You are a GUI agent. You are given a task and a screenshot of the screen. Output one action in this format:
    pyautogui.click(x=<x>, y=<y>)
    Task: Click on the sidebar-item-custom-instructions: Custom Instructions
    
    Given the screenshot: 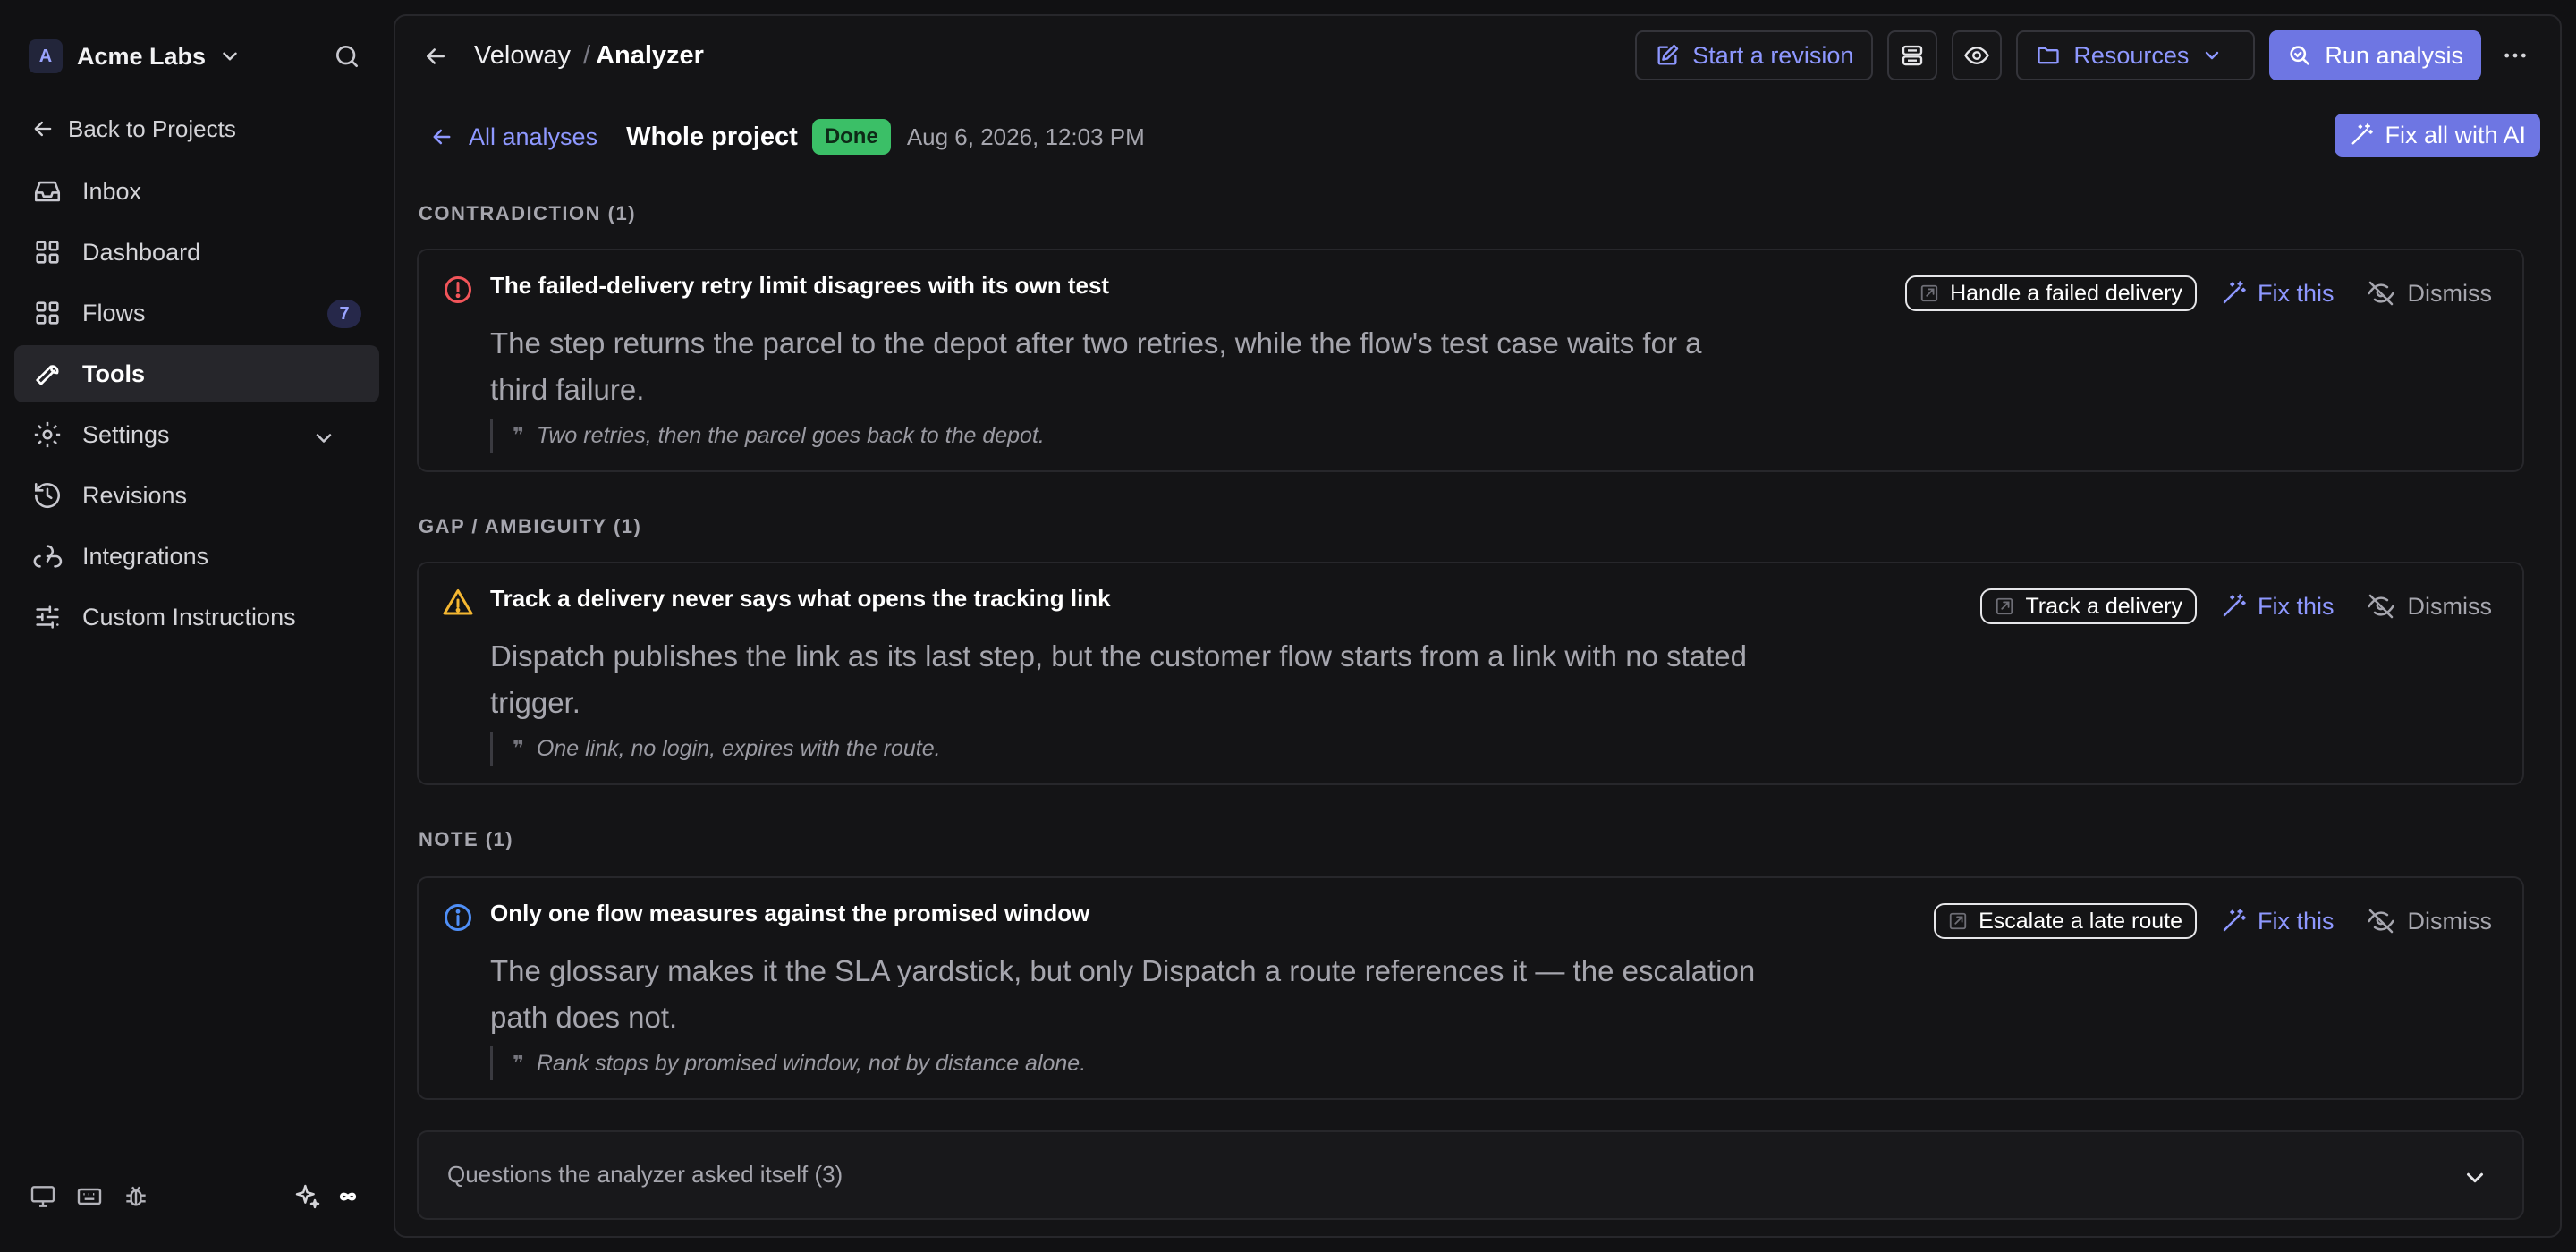 What is the action you would take?
    pyautogui.click(x=196, y=617)
    